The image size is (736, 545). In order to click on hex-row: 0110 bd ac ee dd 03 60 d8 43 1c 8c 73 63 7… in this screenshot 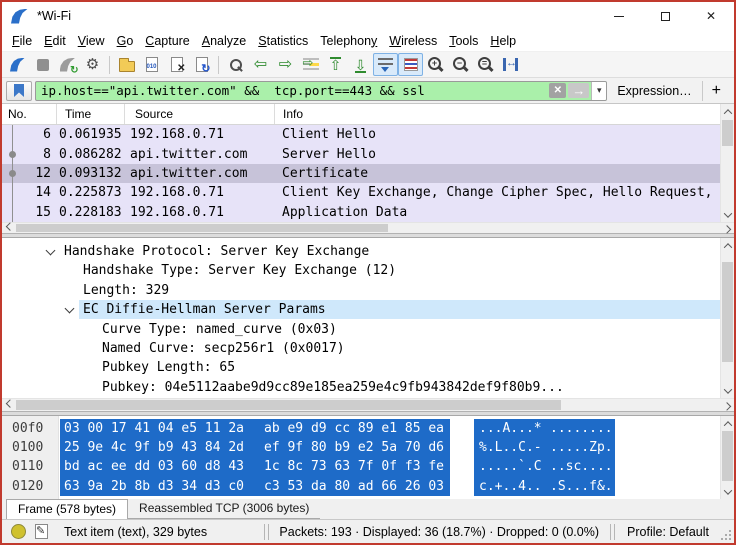, I will do `click(361, 467)`.